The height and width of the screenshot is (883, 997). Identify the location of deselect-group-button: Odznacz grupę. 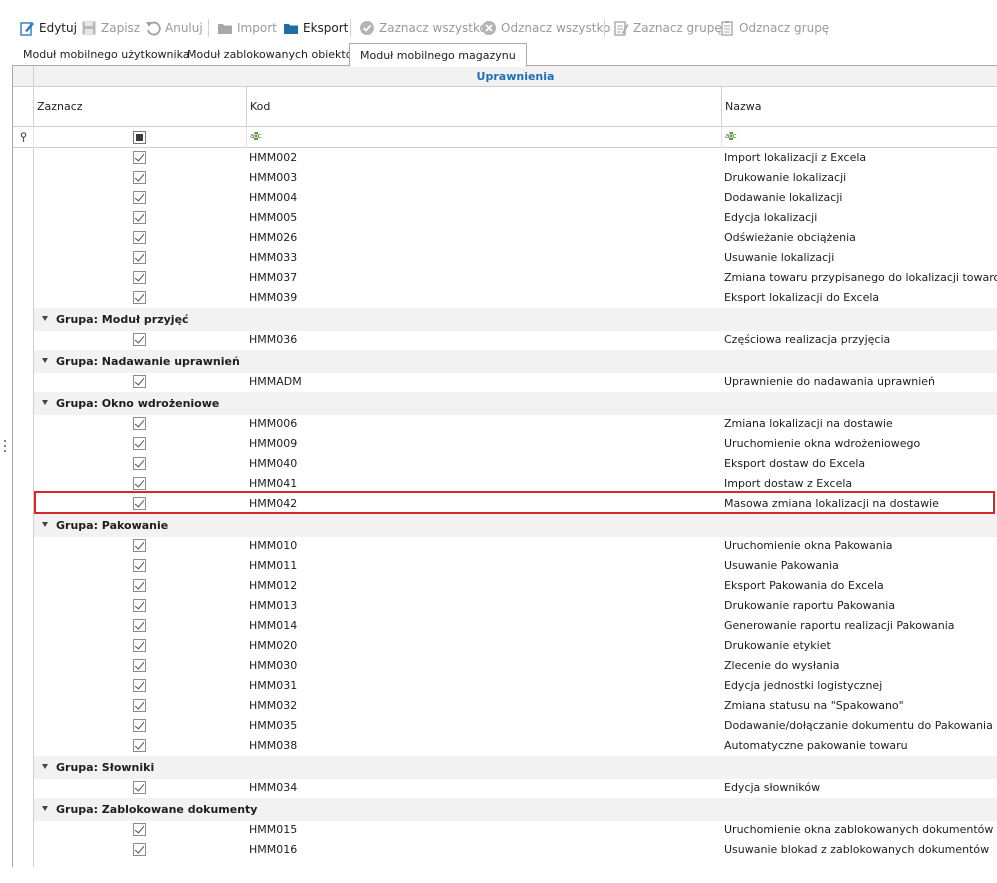
(774, 28).